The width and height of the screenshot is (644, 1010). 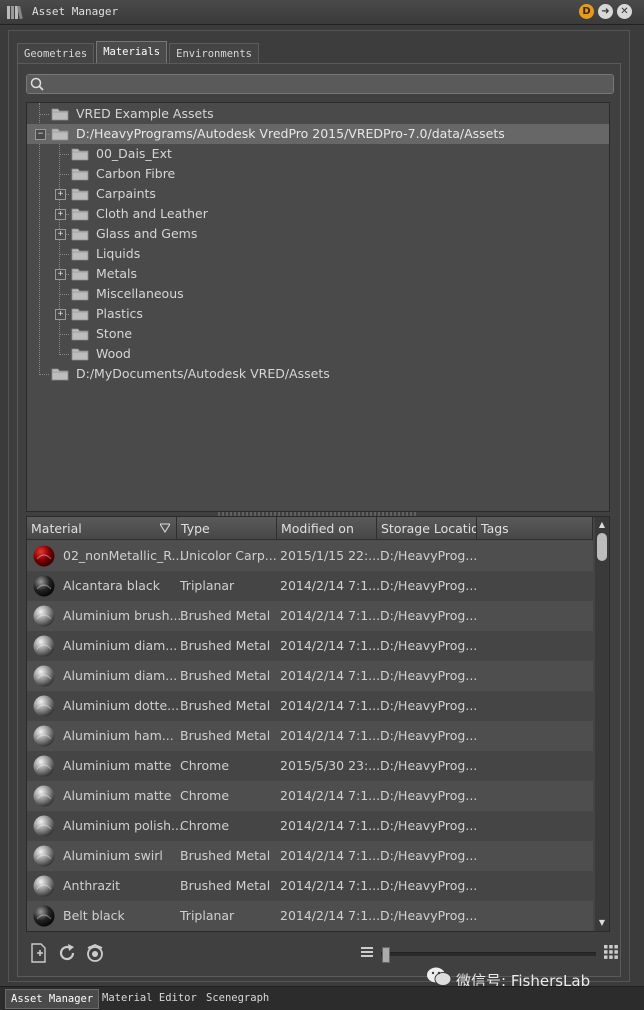 What do you see at coordinates (75, 11) in the screenshot?
I see `window-title: Asset Manager` at bounding box center [75, 11].